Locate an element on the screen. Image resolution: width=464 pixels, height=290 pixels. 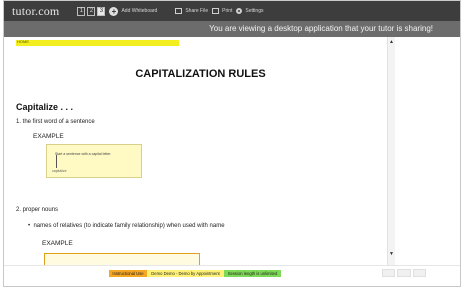
example-1-label: EXAMPLE is located at coordinates (48, 136).